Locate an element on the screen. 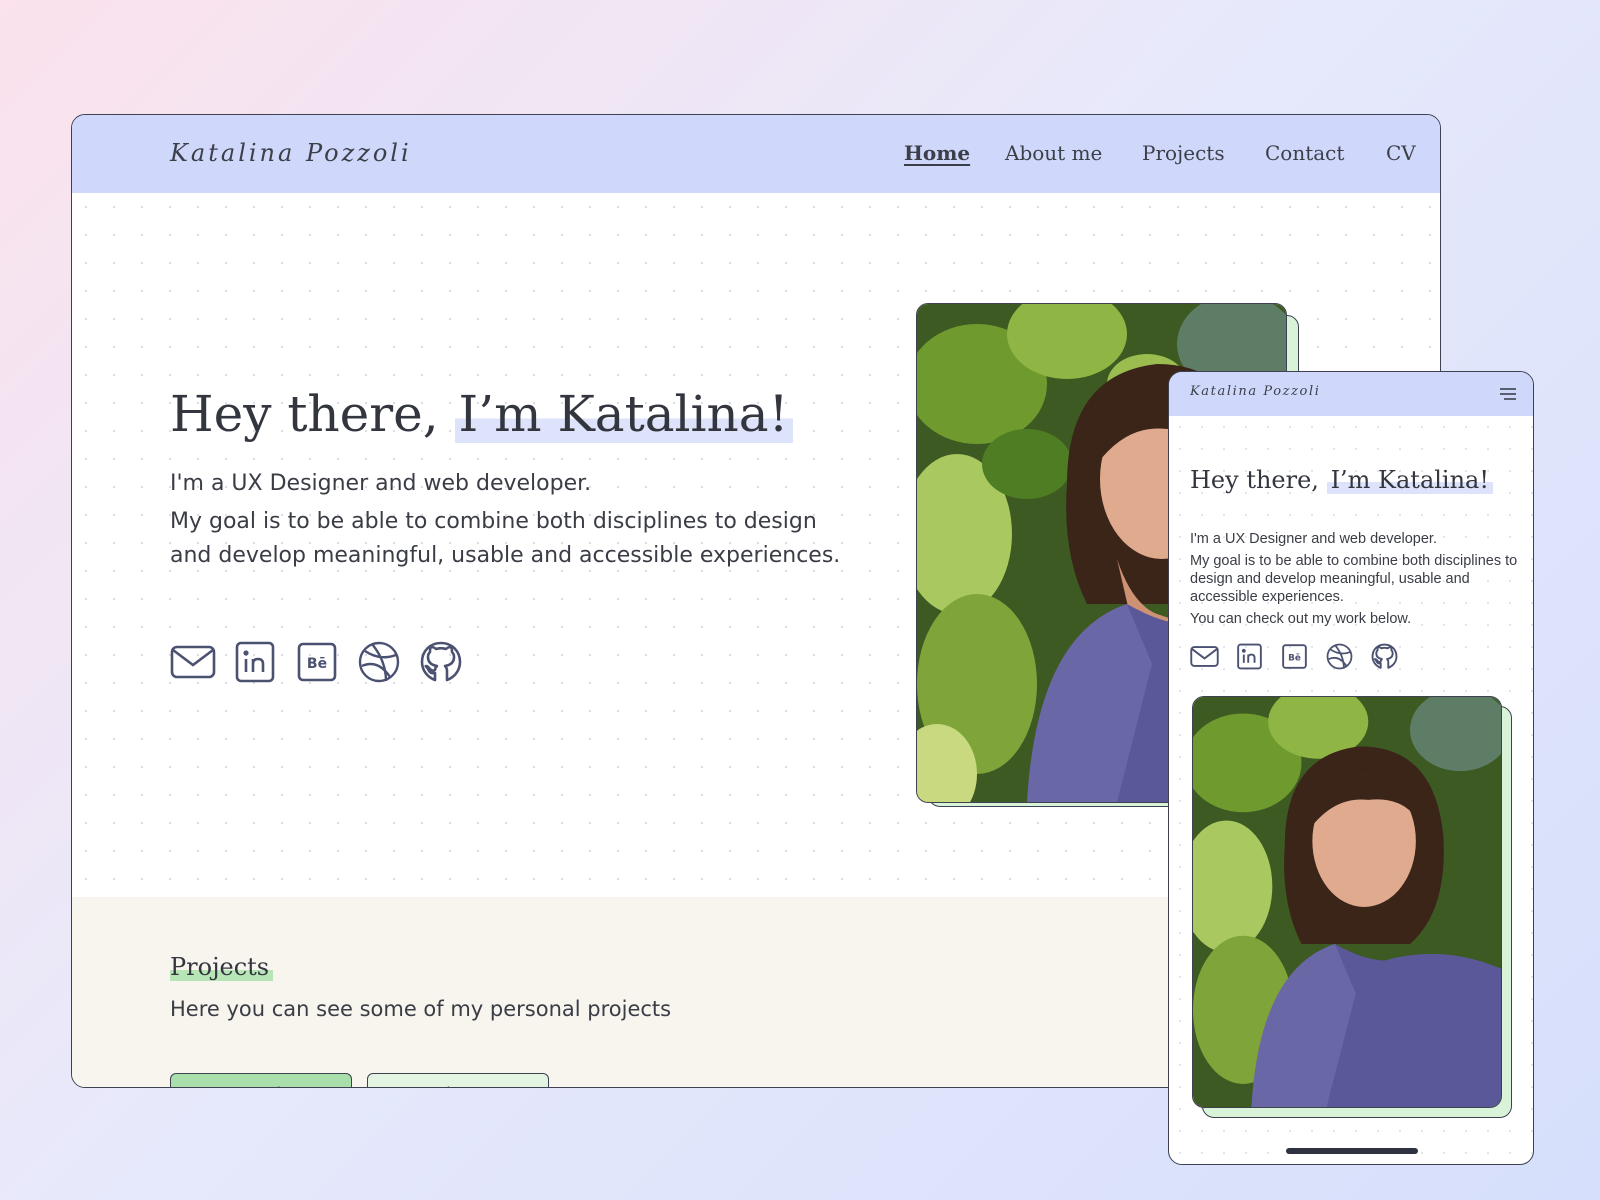 The width and height of the screenshot is (1600, 1200). social-links: Bē is located at coordinates (317, 662).